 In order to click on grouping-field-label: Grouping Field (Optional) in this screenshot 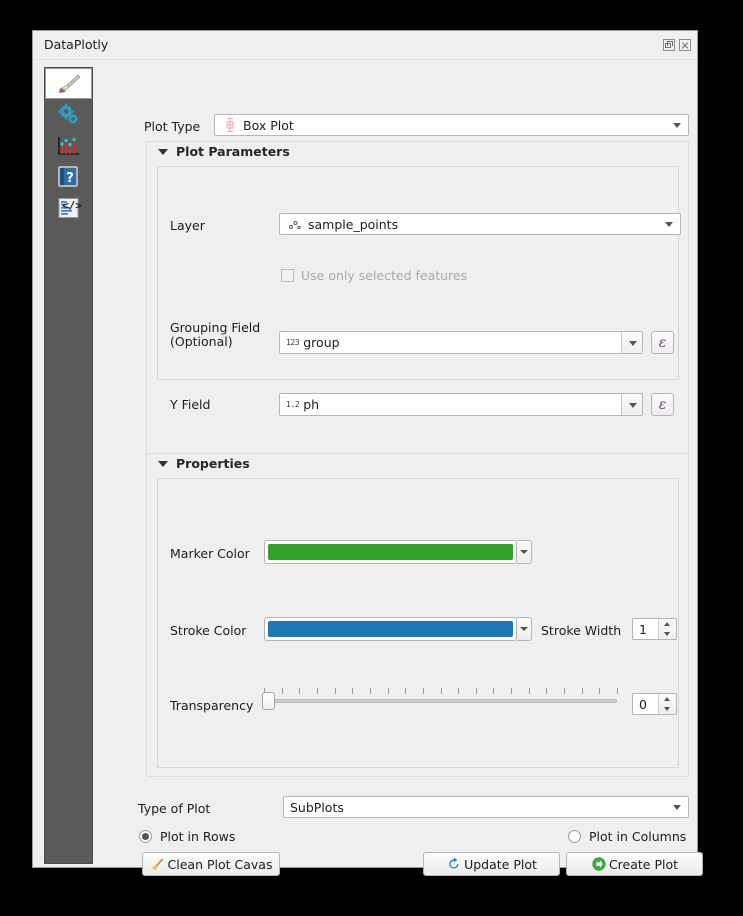, I will do `click(215, 335)`.